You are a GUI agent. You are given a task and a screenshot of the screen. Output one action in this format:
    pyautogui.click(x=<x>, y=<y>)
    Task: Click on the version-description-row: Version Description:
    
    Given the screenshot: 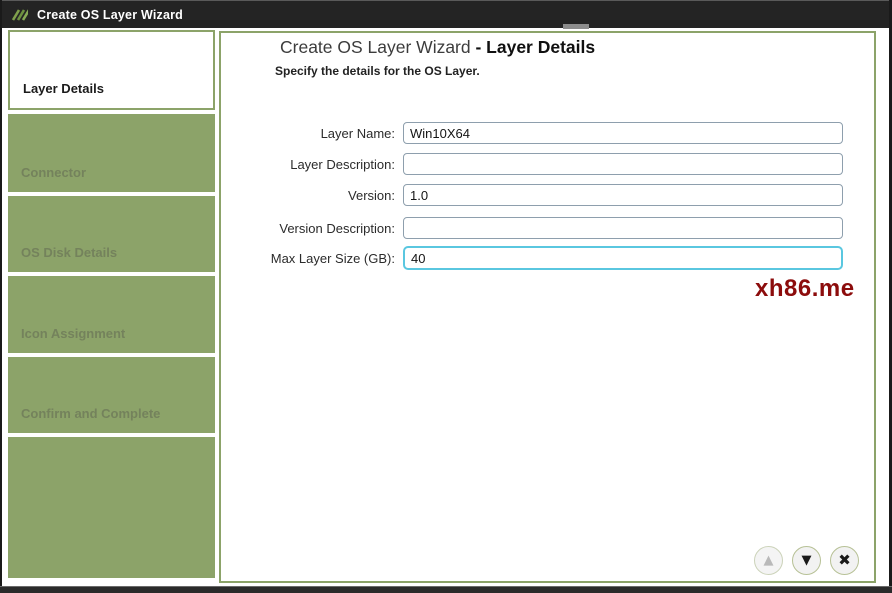 What is the action you would take?
    pyautogui.click(x=532, y=228)
    